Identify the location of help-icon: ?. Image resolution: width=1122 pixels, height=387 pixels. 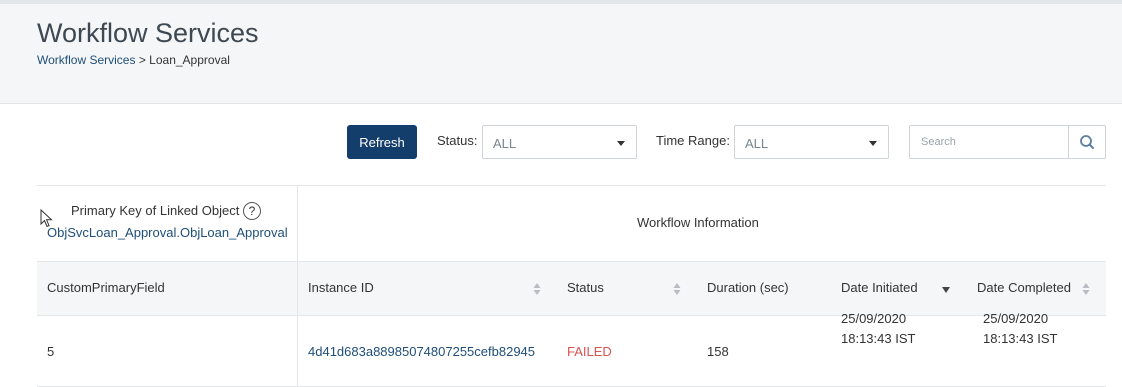
(252, 211).